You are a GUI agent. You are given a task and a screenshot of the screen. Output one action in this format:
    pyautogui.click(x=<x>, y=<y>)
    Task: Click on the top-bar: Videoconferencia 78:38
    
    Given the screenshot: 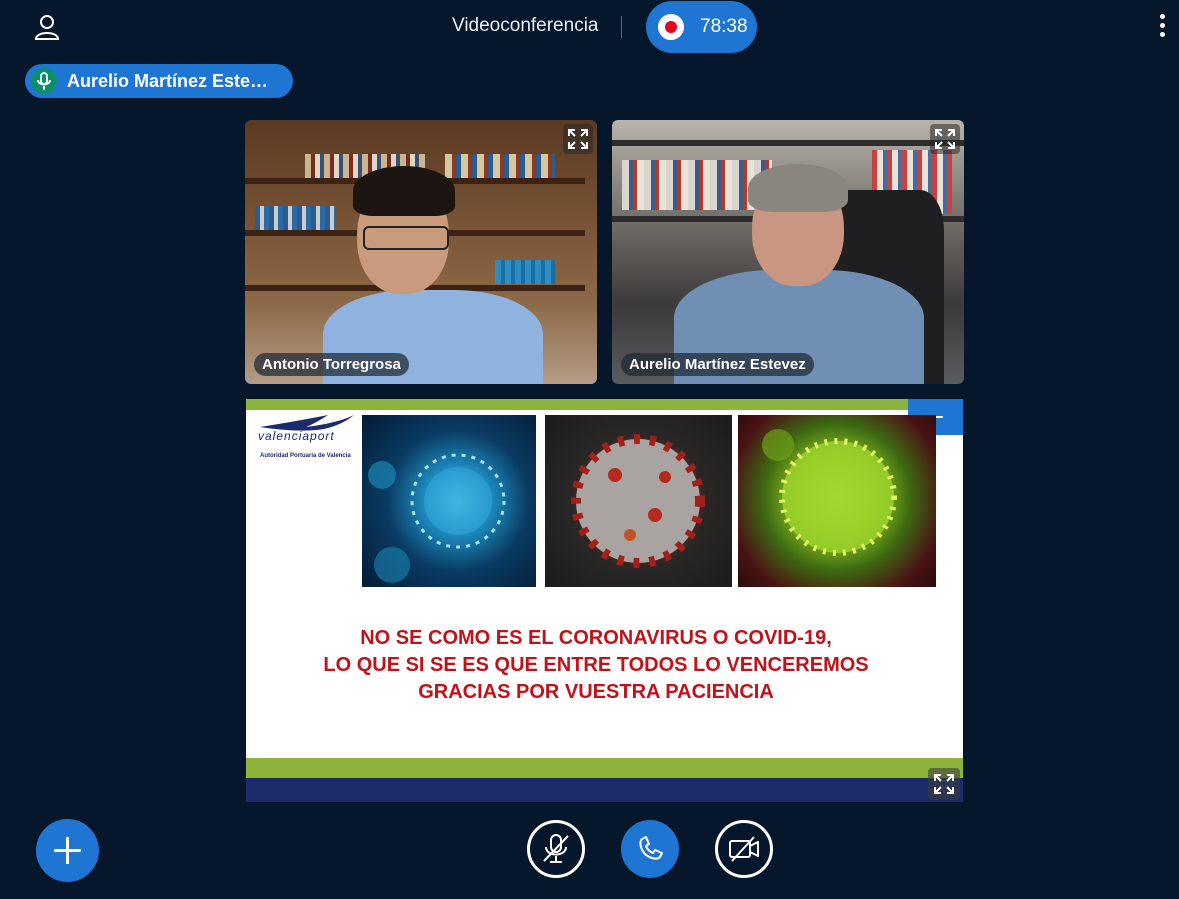 What is the action you would take?
    pyautogui.click(x=589, y=28)
    